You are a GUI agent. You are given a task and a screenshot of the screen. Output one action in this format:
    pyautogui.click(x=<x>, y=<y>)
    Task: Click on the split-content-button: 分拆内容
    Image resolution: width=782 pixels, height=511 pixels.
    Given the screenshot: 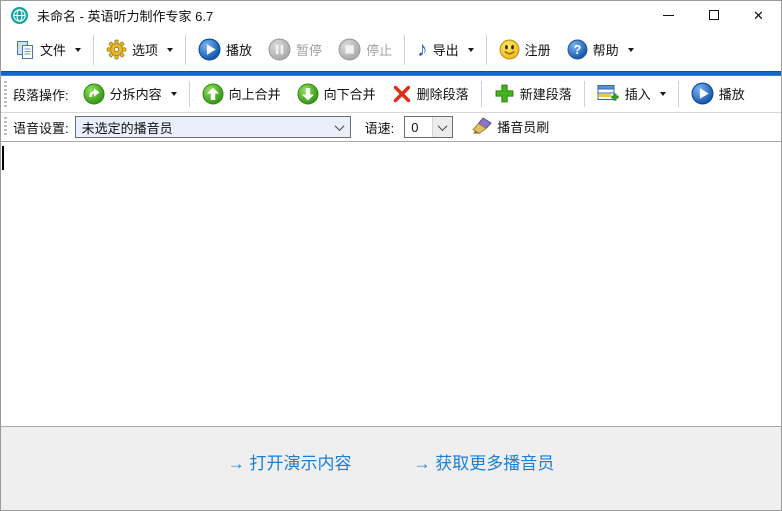 What is the action you would take?
    pyautogui.click(x=130, y=94)
    